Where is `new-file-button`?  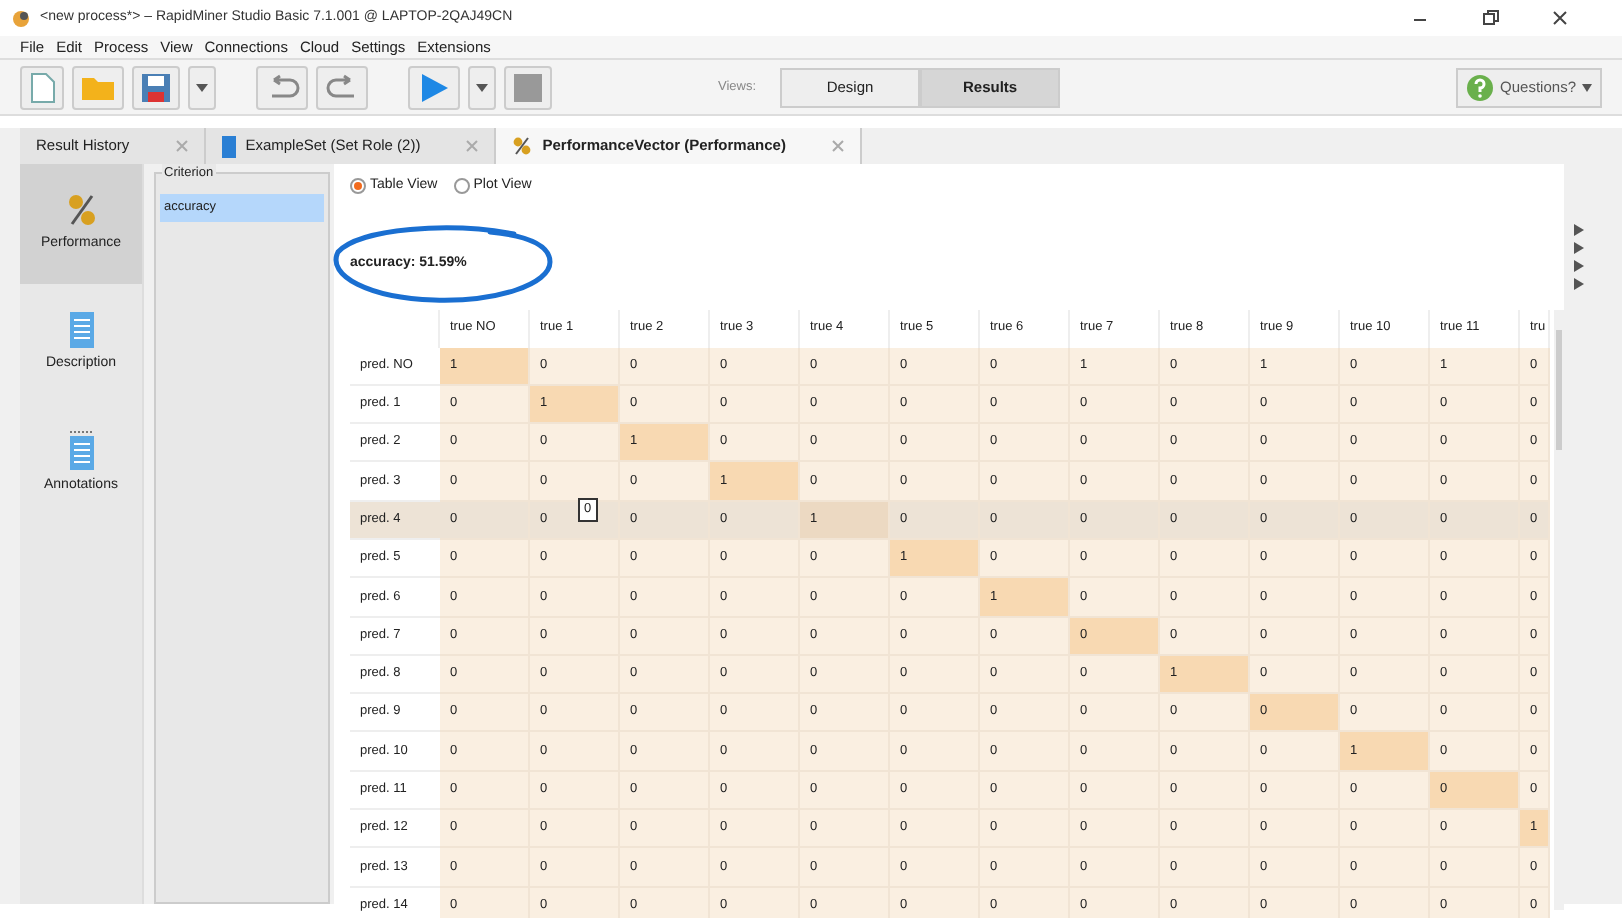
new-file-button is located at coordinates (42, 87).